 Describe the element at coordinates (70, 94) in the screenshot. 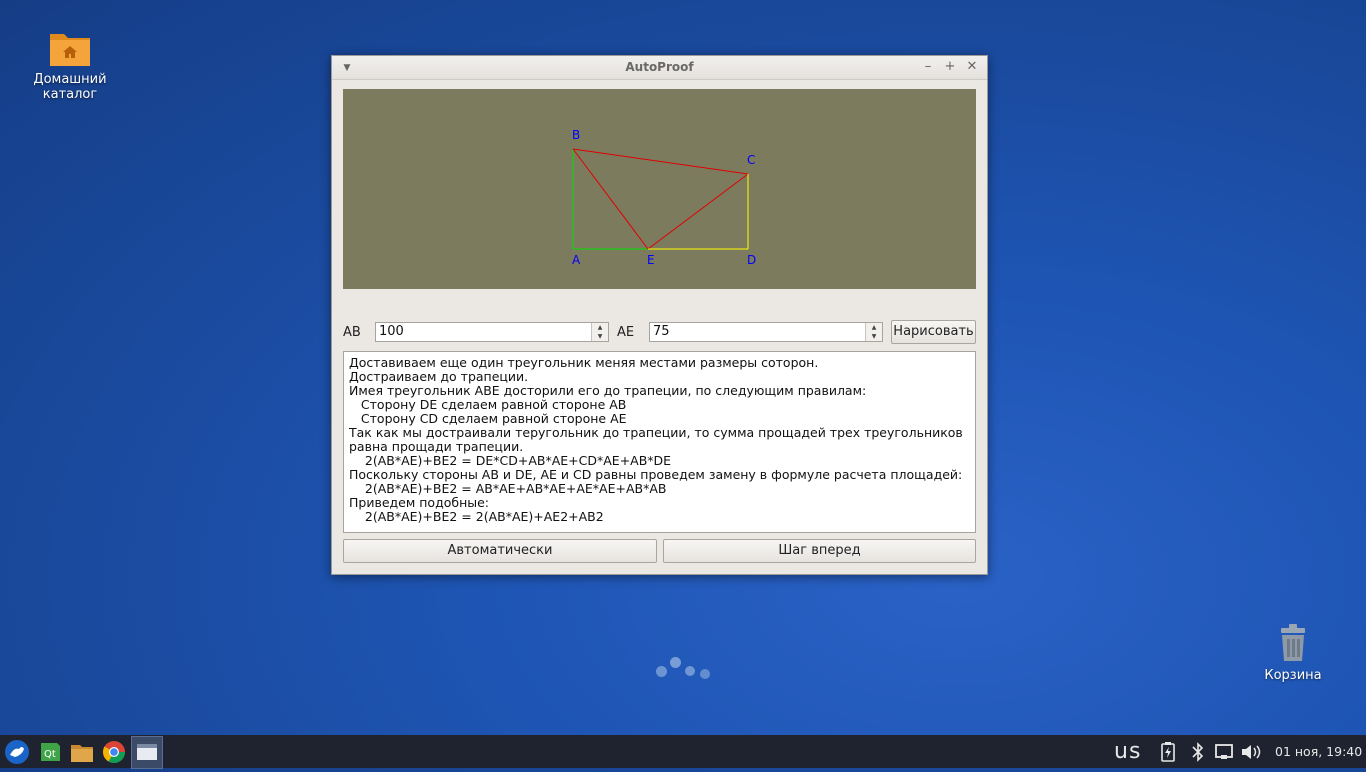

I see `home-label-line2: каталог` at that location.